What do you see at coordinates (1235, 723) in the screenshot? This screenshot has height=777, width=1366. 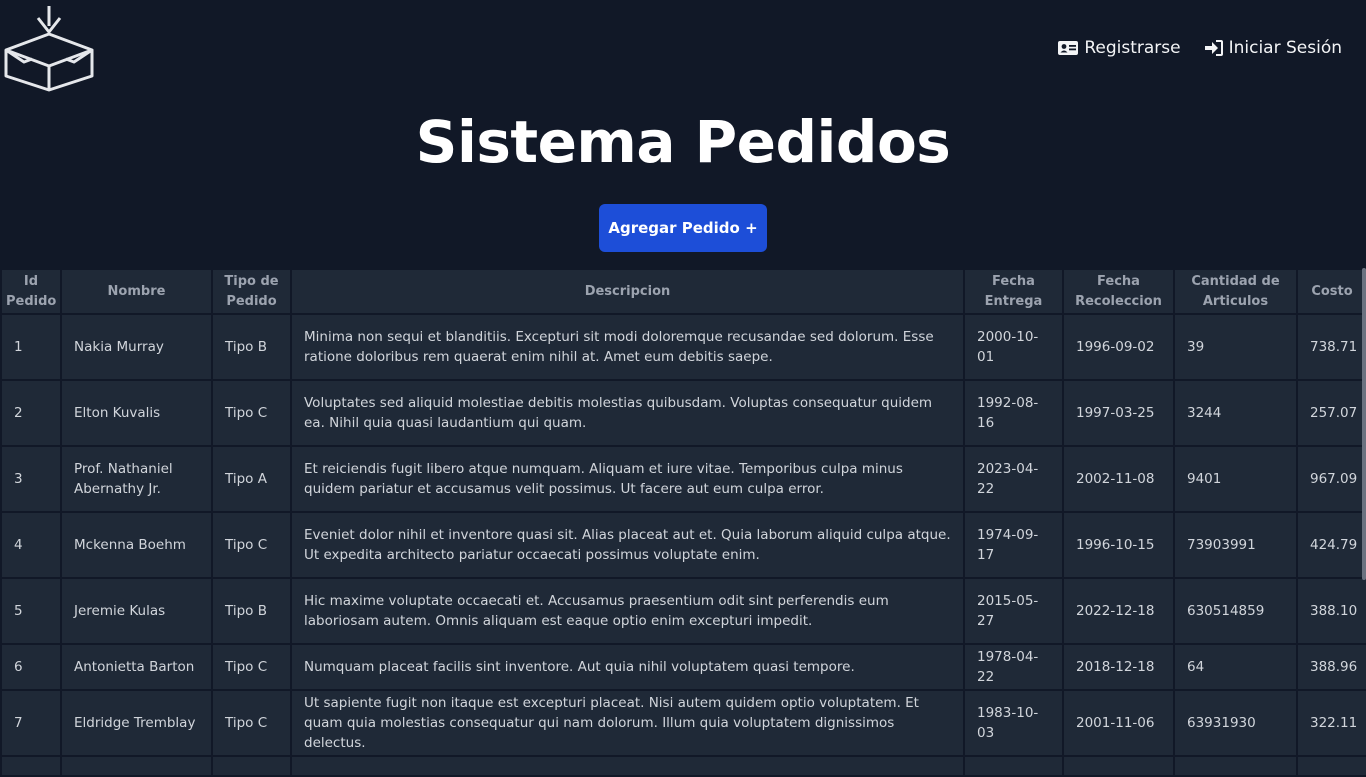 I see `cell-quantity: 63931930` at bounding box center [1235, 723].